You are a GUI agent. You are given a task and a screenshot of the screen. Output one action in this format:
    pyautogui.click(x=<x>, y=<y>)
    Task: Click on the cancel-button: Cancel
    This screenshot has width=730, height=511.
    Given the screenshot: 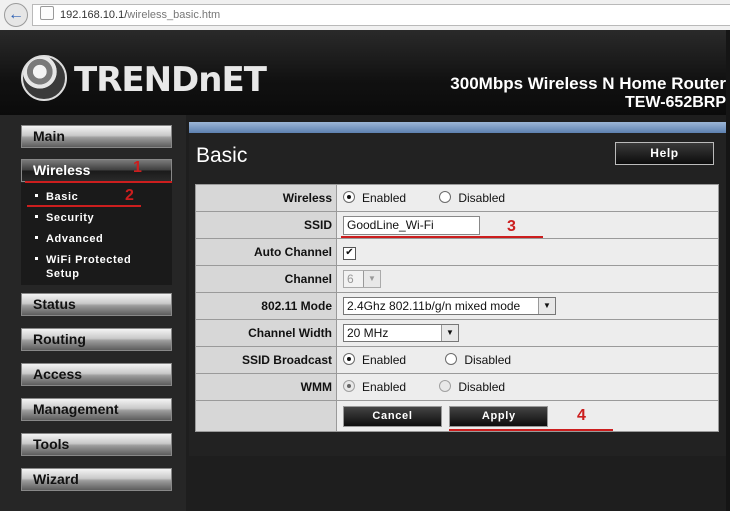 What is the action you would take?
    pyautogui.click(x=392, y=416)
    